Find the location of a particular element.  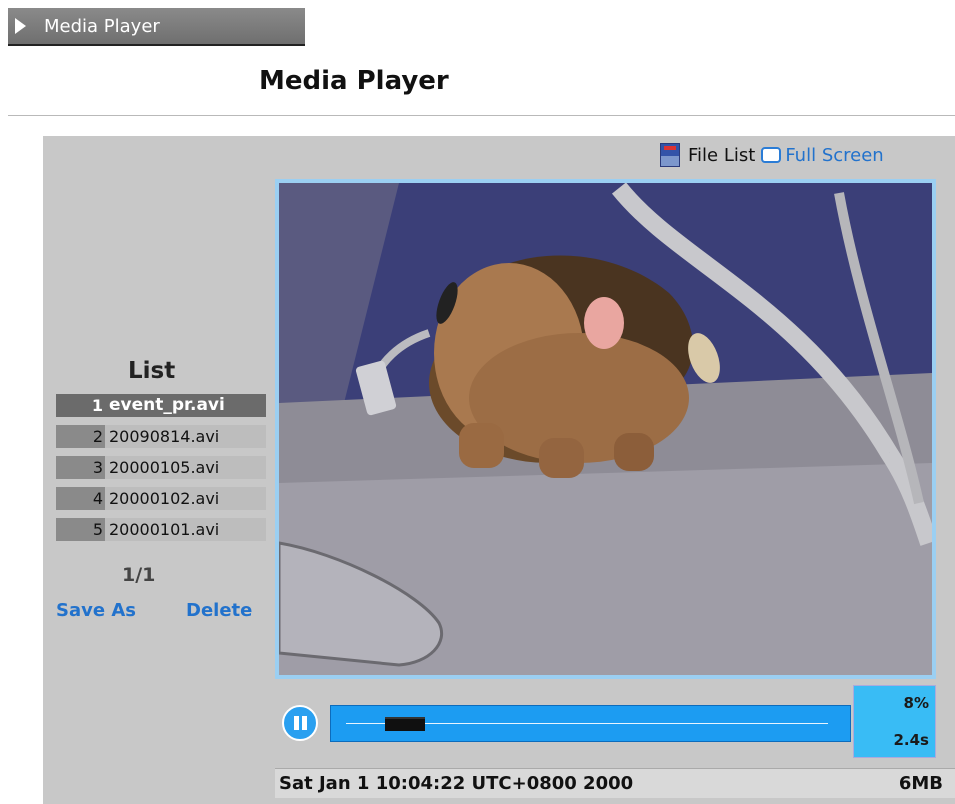

list-item: 3 20000105.avi is located at coordinates (161, 467).